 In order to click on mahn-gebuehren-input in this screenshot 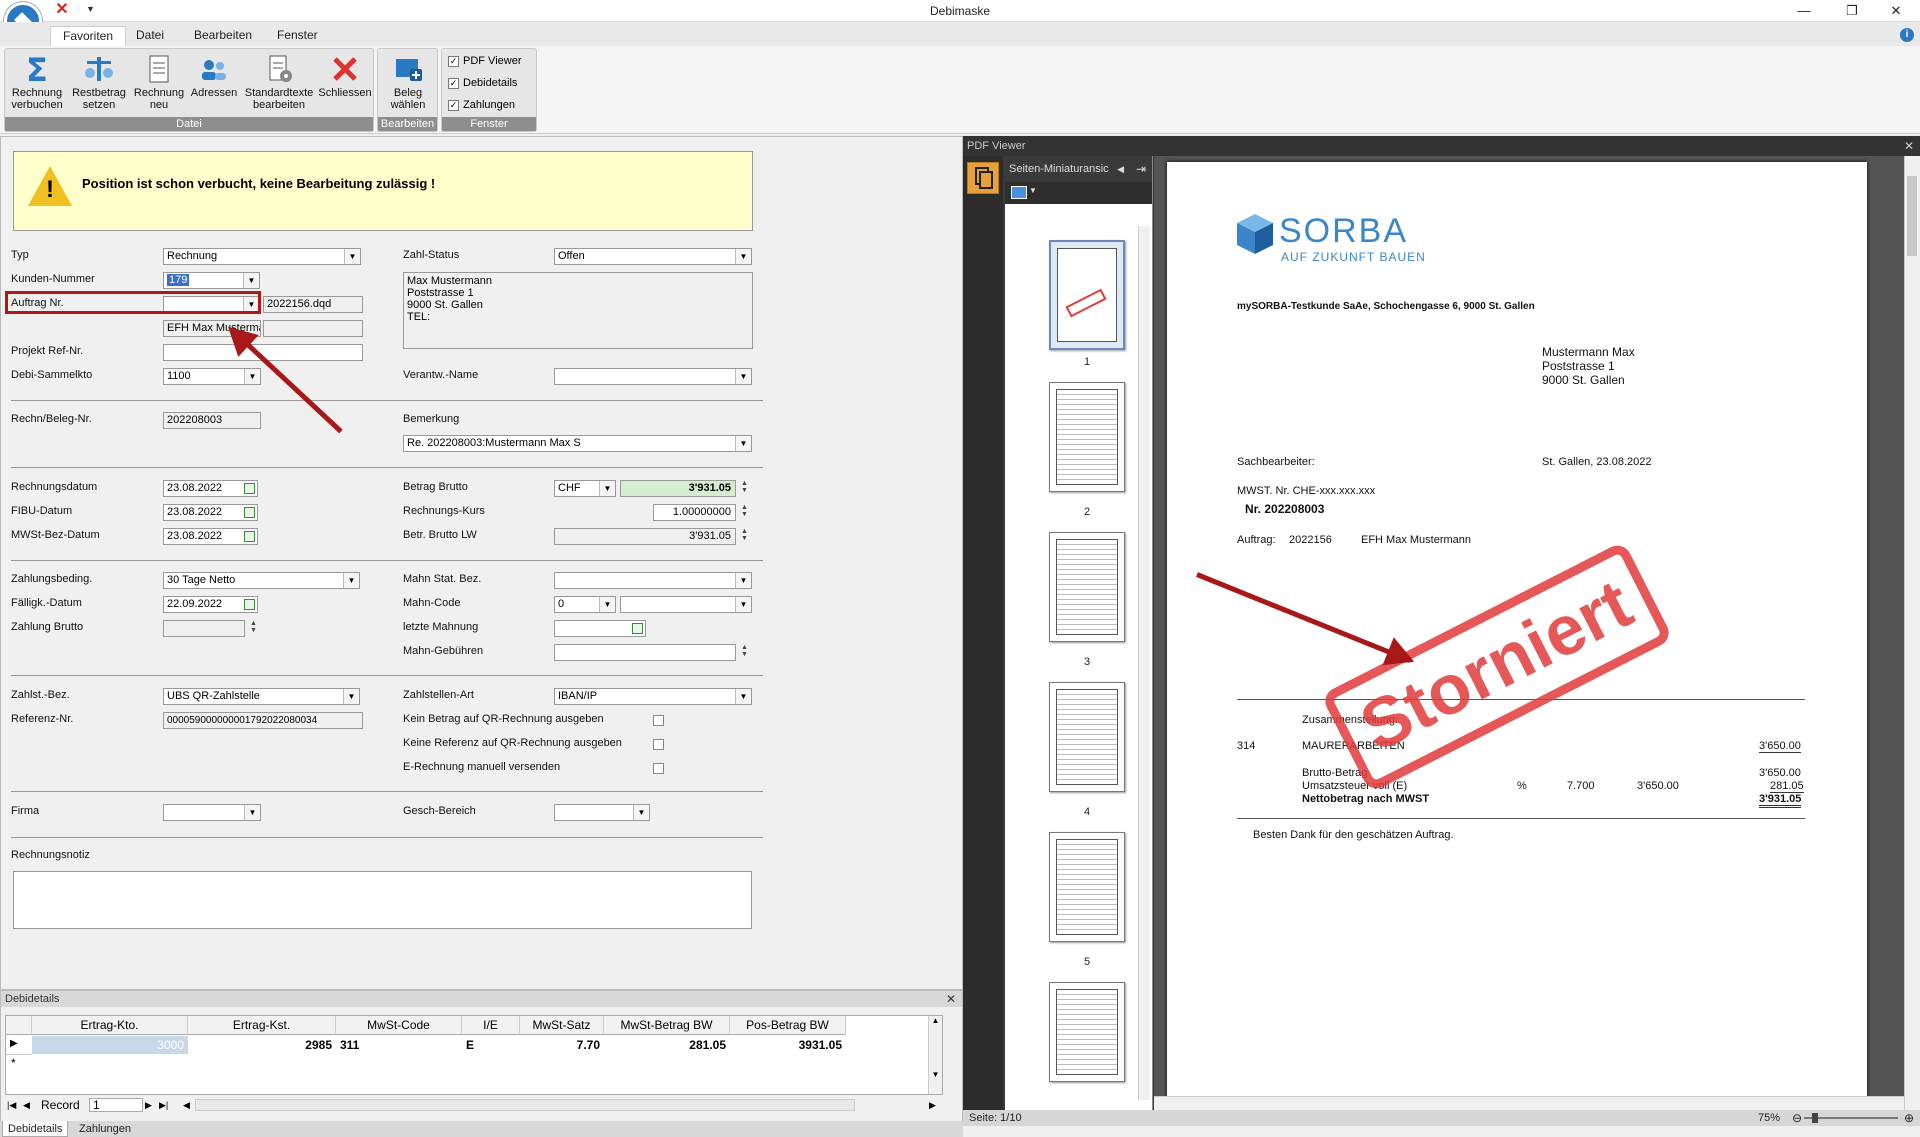, I will do `click(645, 652)`.